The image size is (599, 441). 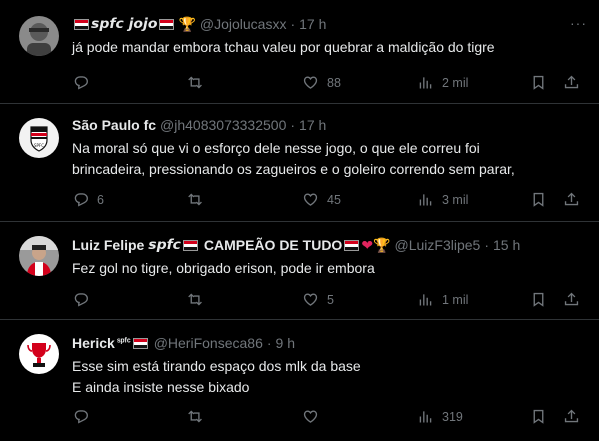 What do you see at coordinates (442, 199) in the screenshot?
I see `views-button: 3 mil` at bounding box center [442, 199].